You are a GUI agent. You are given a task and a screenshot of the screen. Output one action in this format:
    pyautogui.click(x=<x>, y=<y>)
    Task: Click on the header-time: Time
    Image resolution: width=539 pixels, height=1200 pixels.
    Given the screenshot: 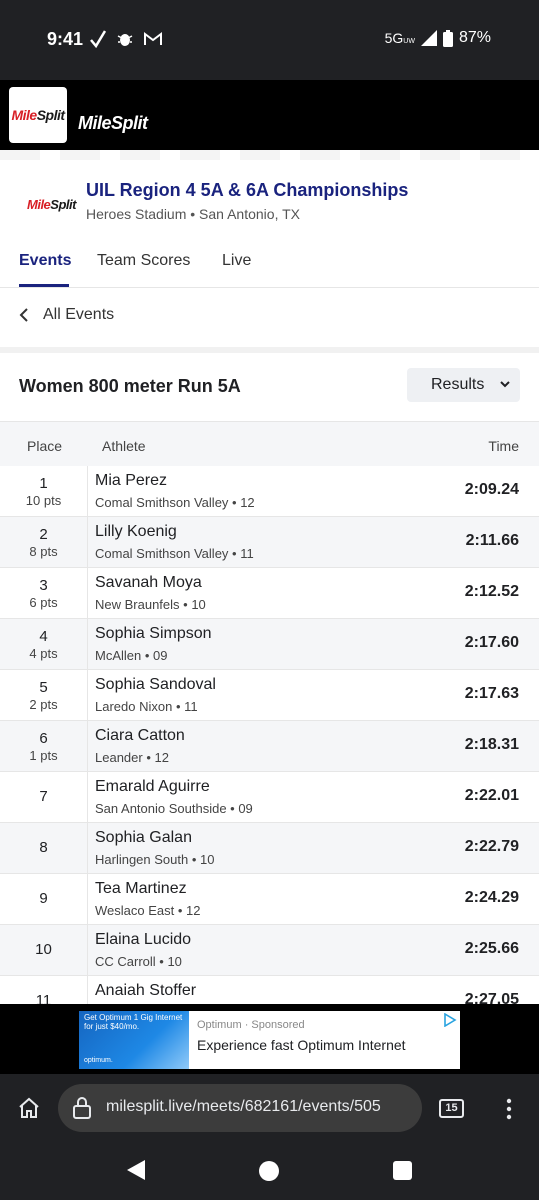 What is the action you would take?
    pyautogui.click(x=503, y=446)
    